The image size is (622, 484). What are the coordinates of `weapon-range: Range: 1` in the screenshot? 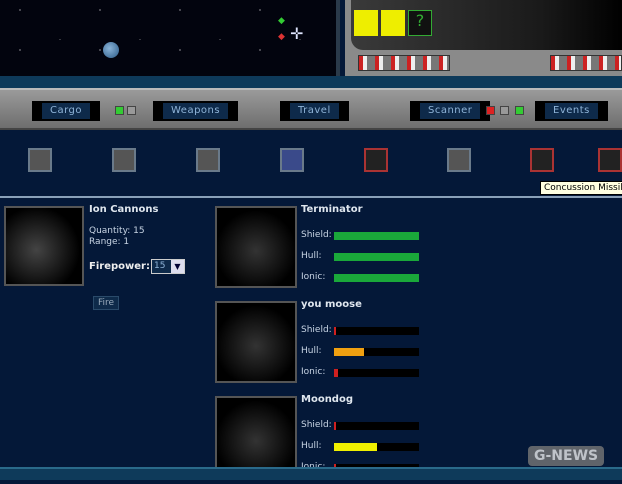 It's located at (109, 242).